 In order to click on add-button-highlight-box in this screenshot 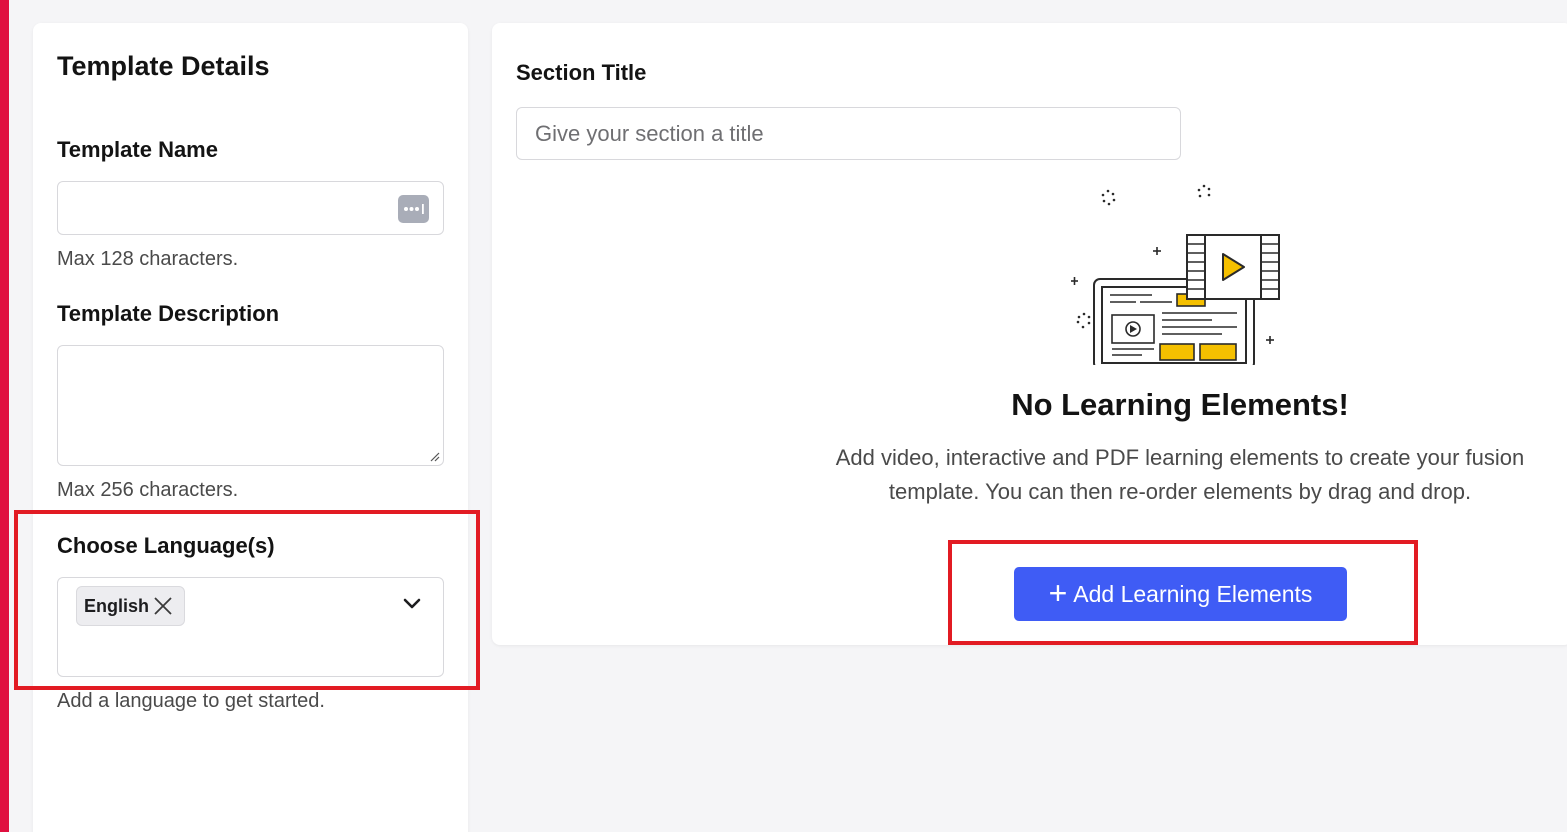, I will do `click(1183, 592)`.